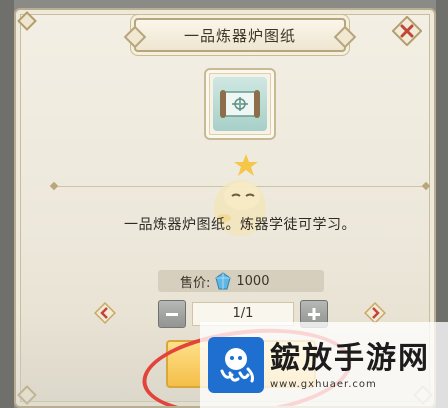  What do you see at coordinates (253, 281) in the screenshot?
I see `price-amount: 1000` at bounding box center [253, 281].